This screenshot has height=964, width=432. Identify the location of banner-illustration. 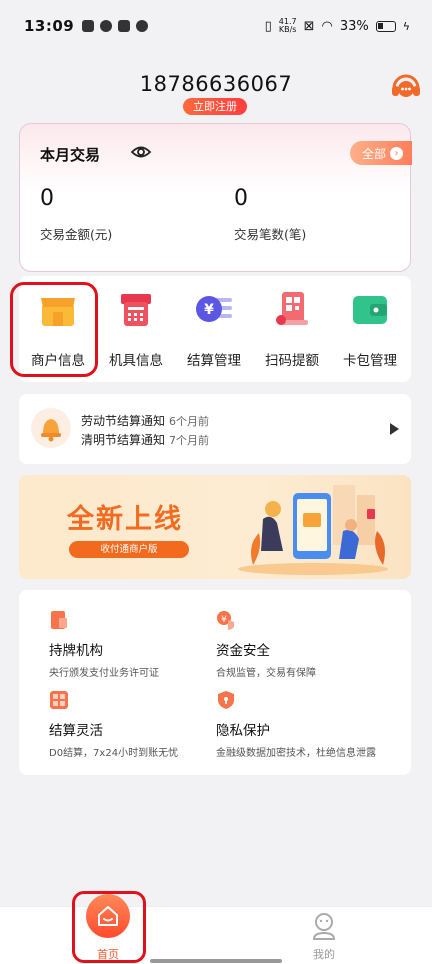
(313, 530).